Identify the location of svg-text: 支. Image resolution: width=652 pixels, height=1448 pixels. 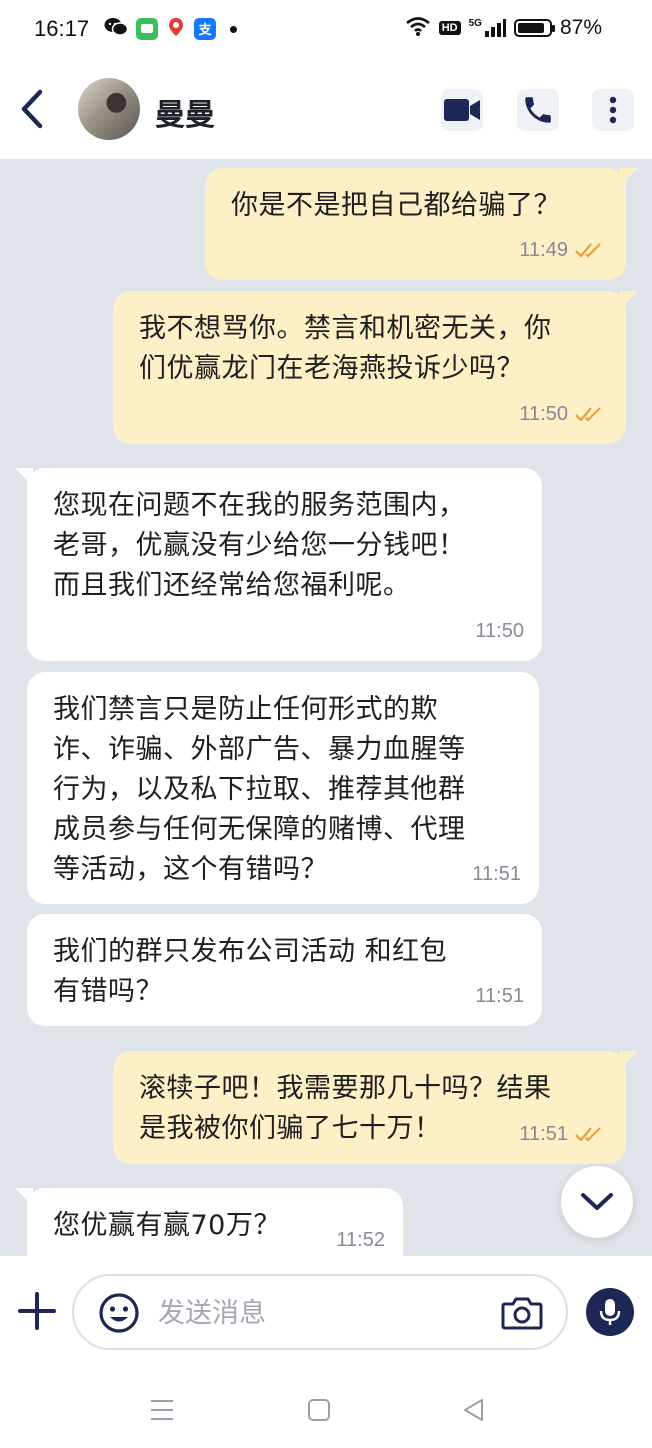
(204, 30).